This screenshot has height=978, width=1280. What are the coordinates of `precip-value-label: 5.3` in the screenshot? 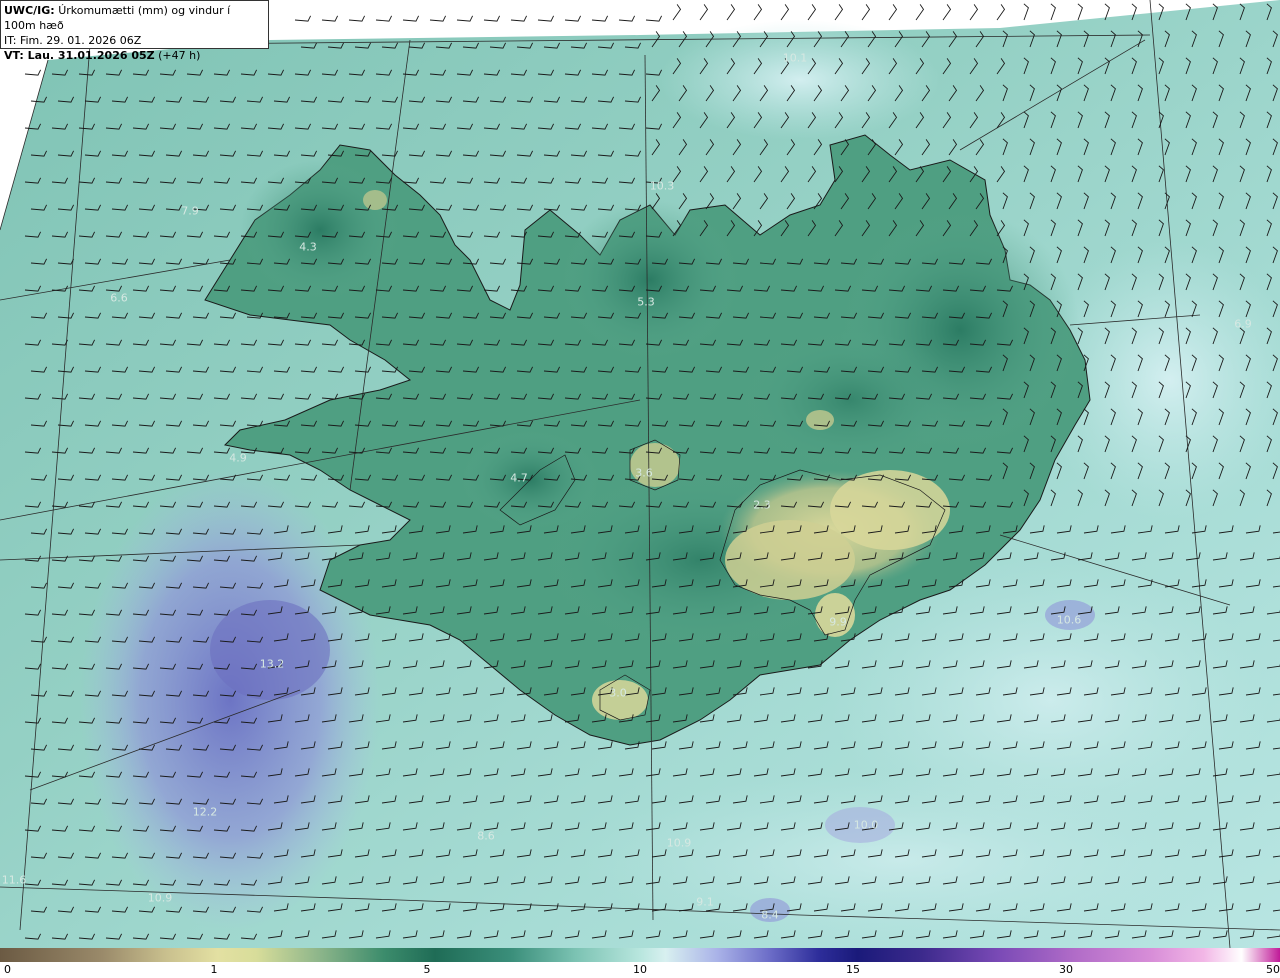 It's located at (646, 302).